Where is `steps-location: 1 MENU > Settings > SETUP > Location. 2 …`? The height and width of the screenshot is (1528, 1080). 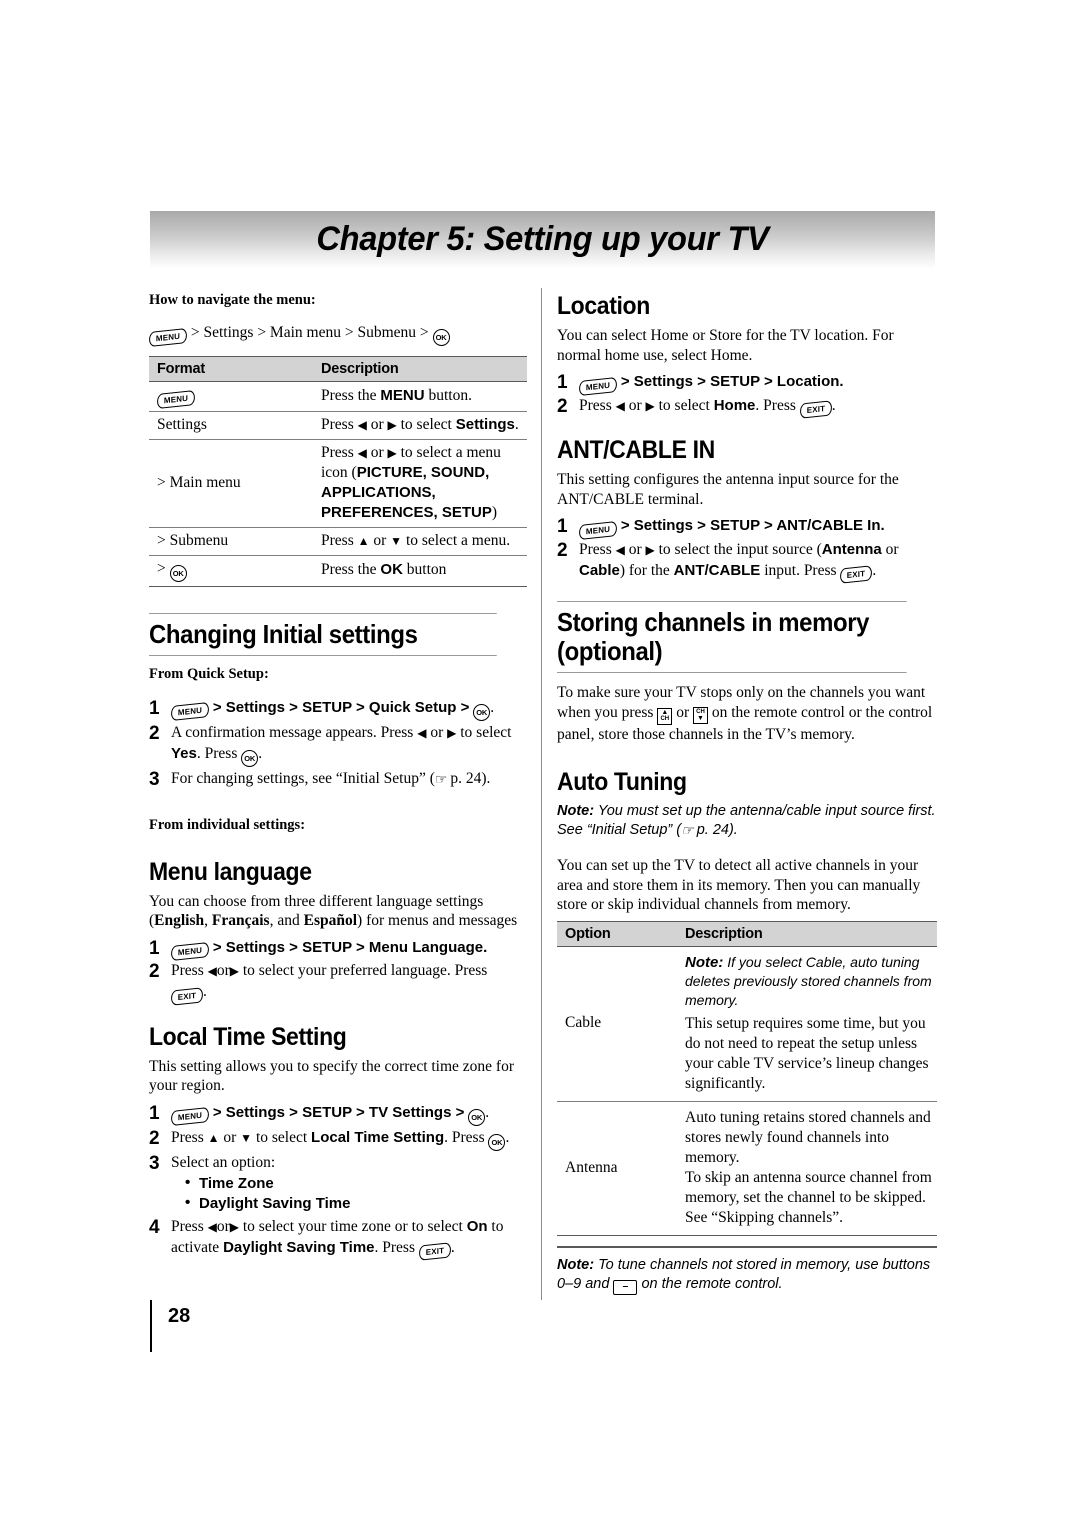
steps-location: 1 MENU > Settings > SETUP > Location. 2 … is located at coordinates (747, 395).